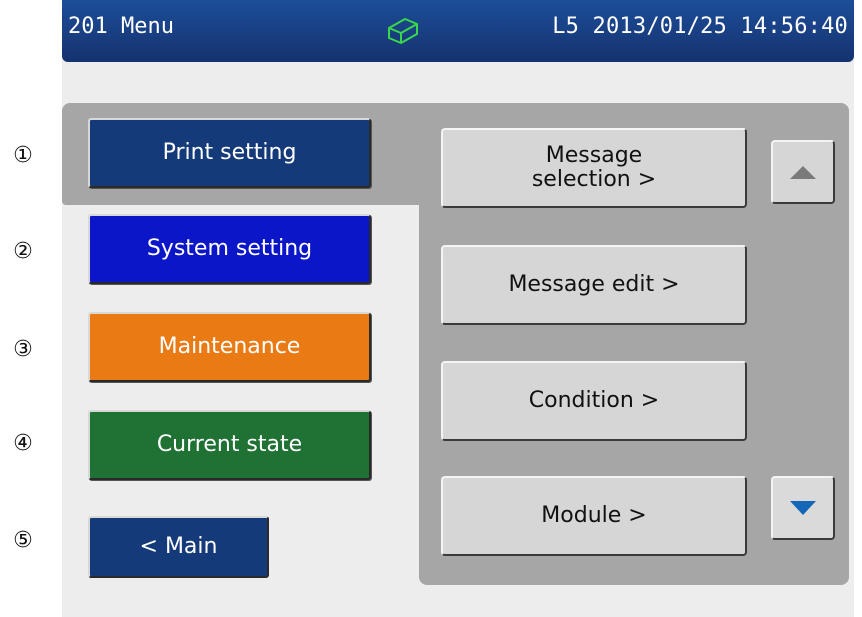 This screenshot has height=617, width=862. I want to click on main-back-label: < Main, so click(178, 546).